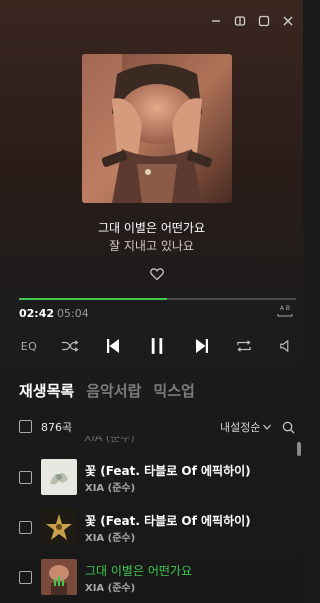  I want to click on volume-button, so click(286, 346).